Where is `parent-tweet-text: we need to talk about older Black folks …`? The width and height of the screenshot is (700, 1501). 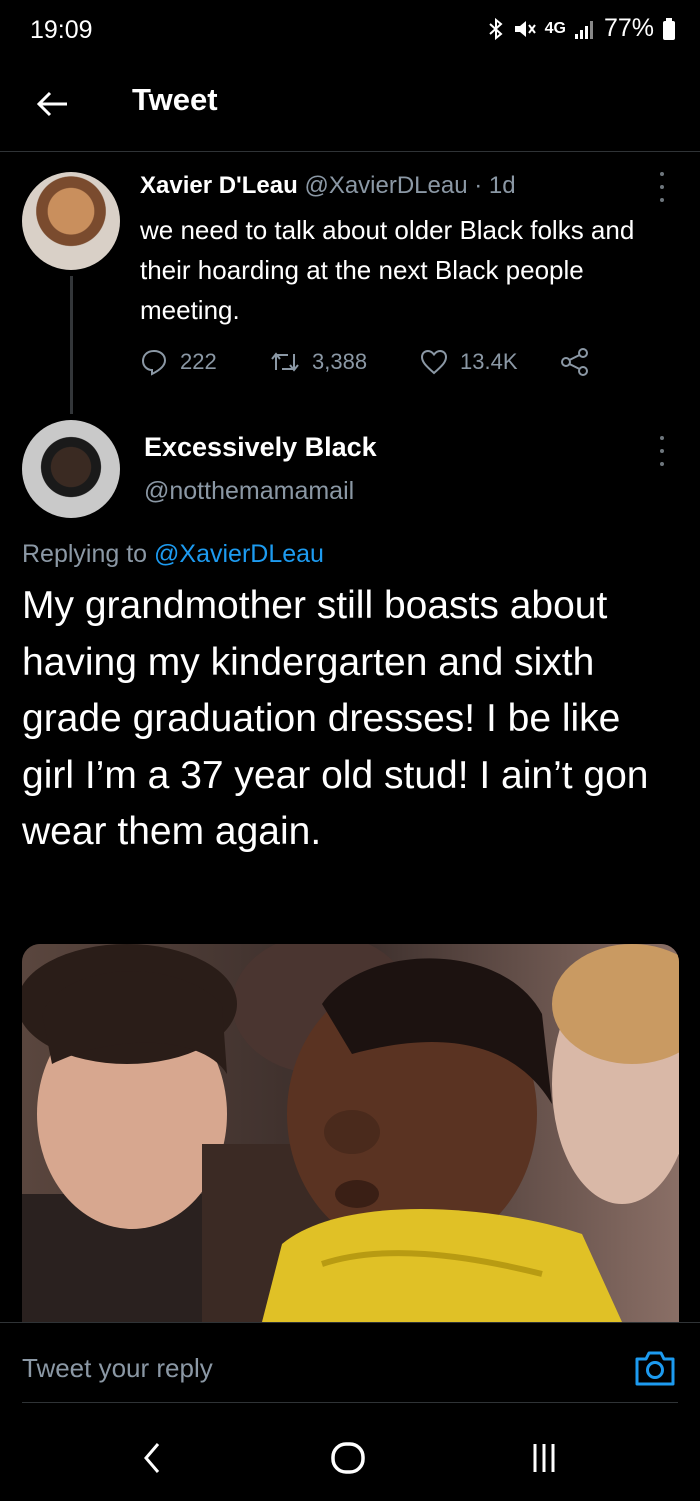 parent-tweet-text: we need to talk about older Black folks … is located at coordinates (387, 270).